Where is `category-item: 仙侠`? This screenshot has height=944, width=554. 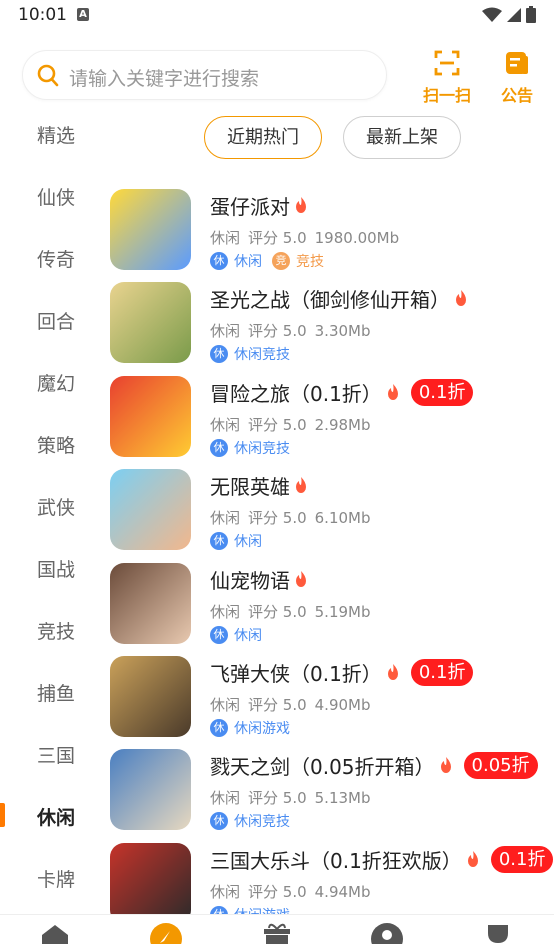
category-item: 仙侠 is located at coordinates (50, 195).